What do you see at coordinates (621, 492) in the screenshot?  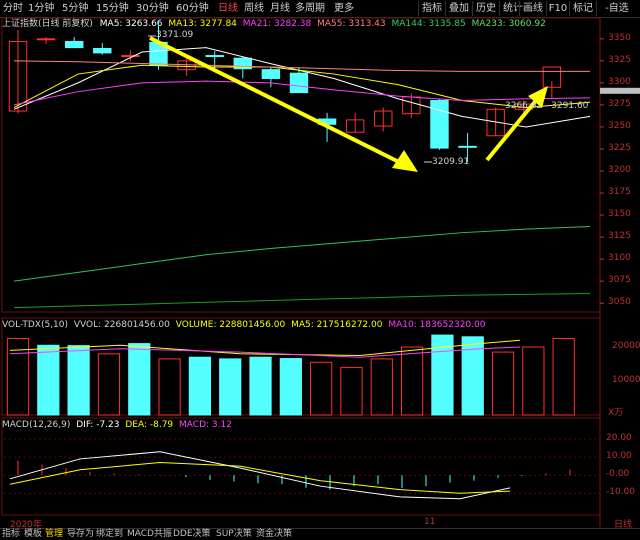 I see `macd-tick-label: -10.00` at bounding box center [621, 492].